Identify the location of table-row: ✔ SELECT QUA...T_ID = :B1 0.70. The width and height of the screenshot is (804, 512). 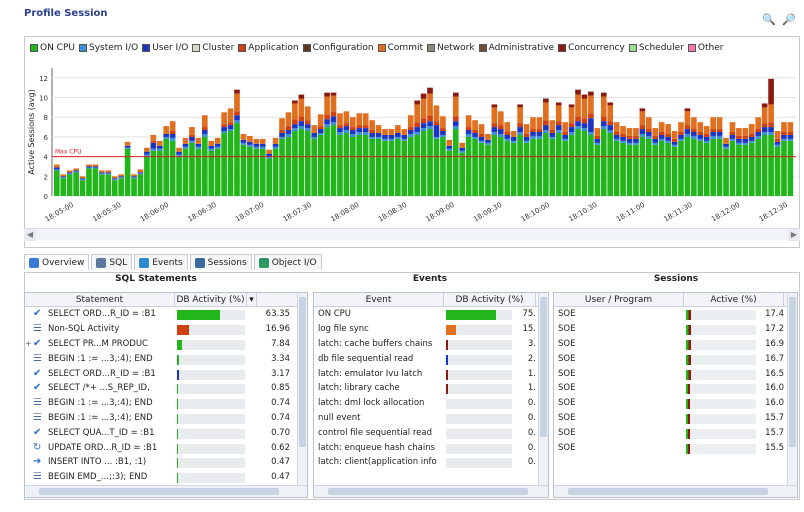
(166, 432).